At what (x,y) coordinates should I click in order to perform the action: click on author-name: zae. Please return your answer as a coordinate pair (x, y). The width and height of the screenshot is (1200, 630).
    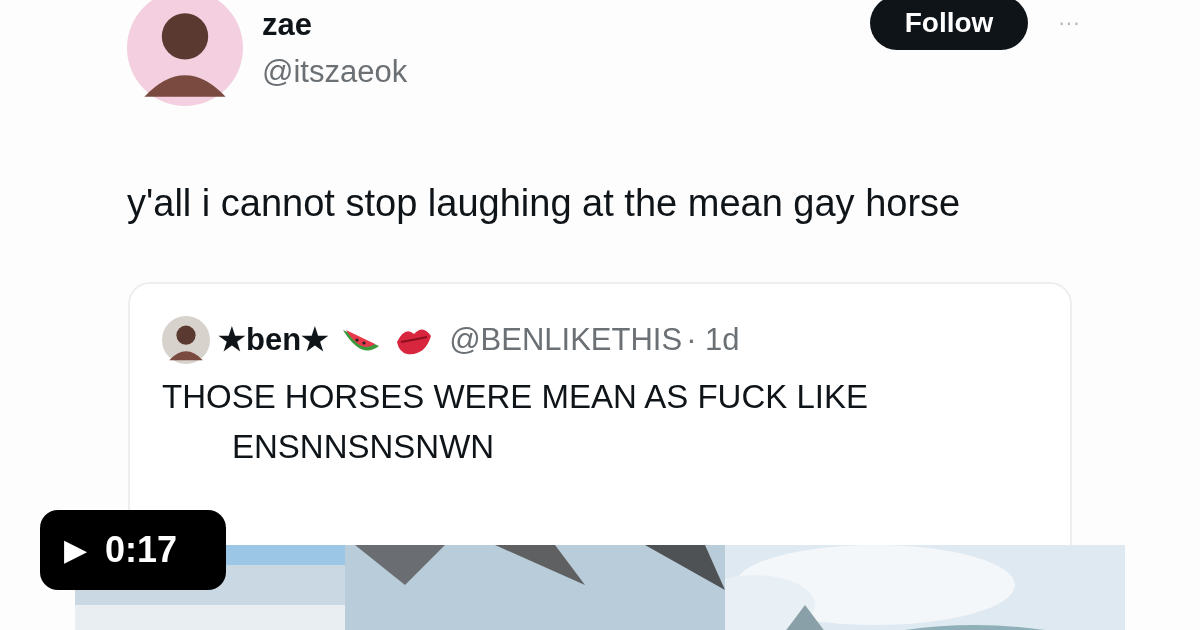
    Looking at the image, I should click on (287, 25).